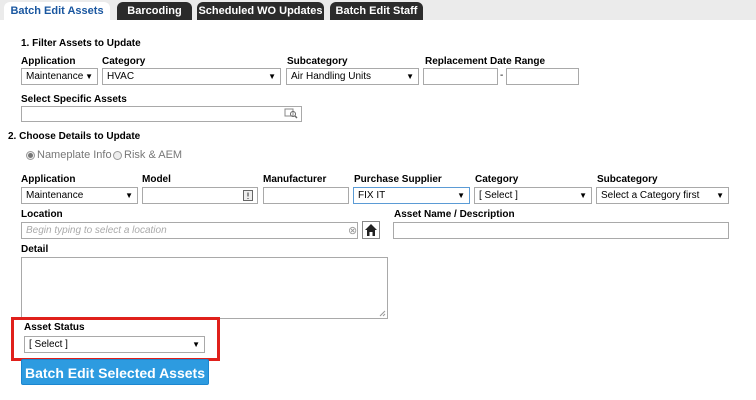  Describe the element at coordinates (115, 372) in the screenshot. I see `batch-edit-submit-button: Batch Edit Selected Assets` at that location.